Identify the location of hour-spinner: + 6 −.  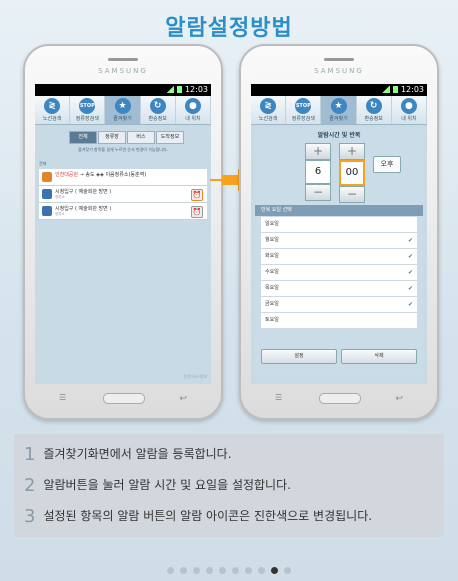
(318, 172).